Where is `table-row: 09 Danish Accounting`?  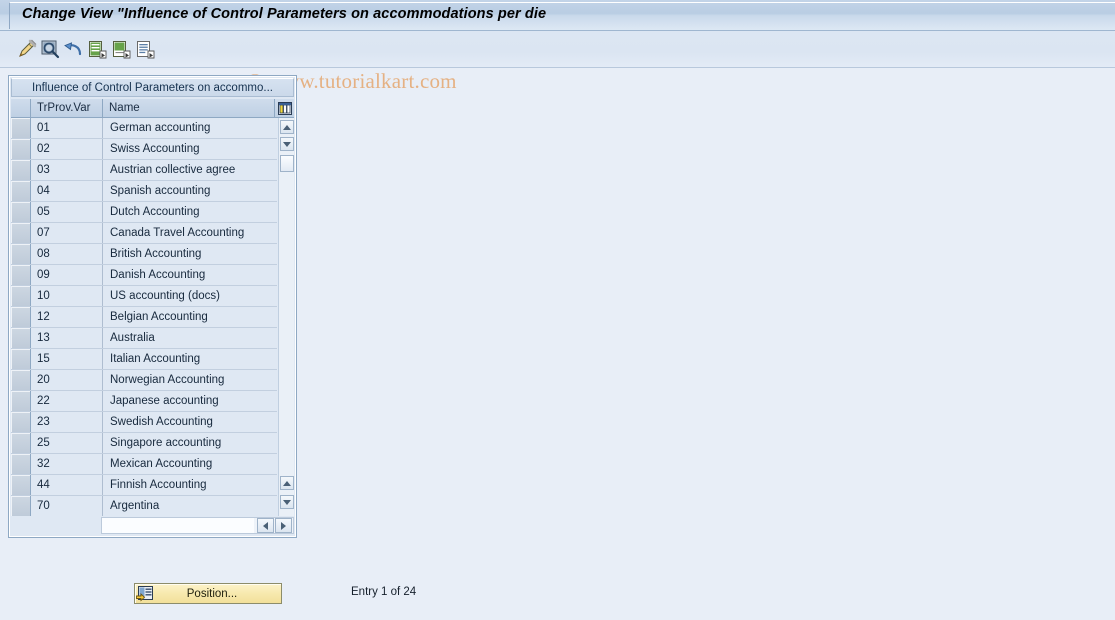
table-row: 09 Danish Accounting is located at coordinates (144, 275).